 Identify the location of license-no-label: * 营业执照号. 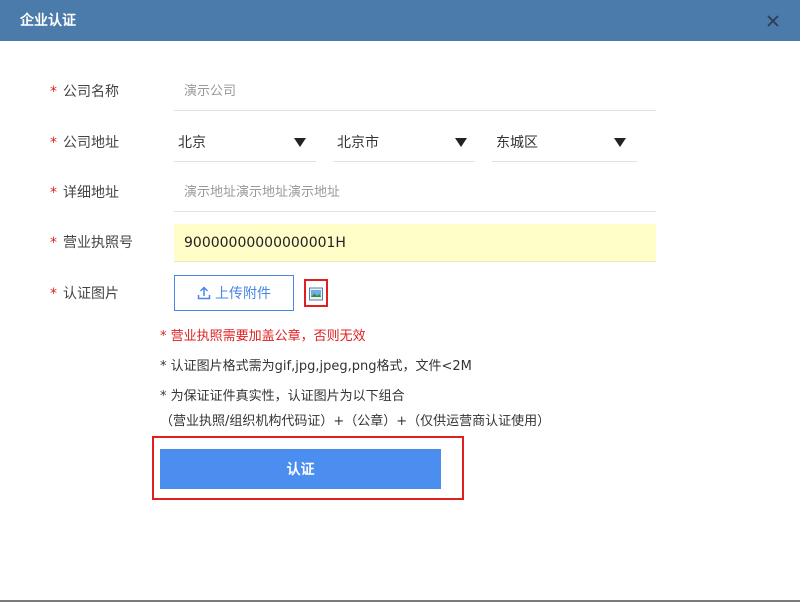
(91, 243).